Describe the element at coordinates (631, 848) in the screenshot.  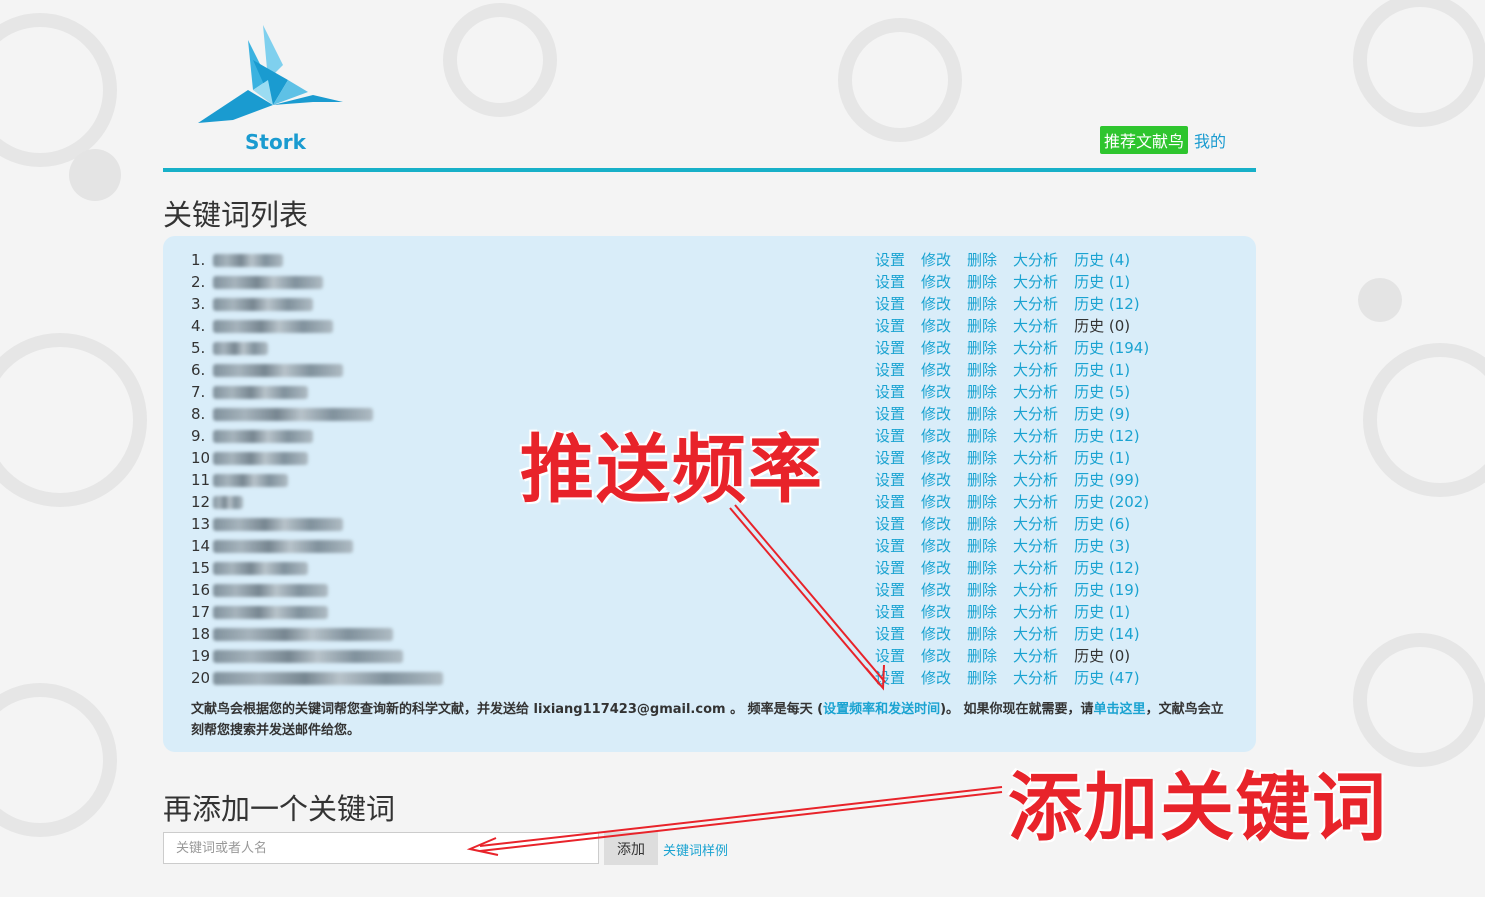
I see `add-button: 添加` at that location.